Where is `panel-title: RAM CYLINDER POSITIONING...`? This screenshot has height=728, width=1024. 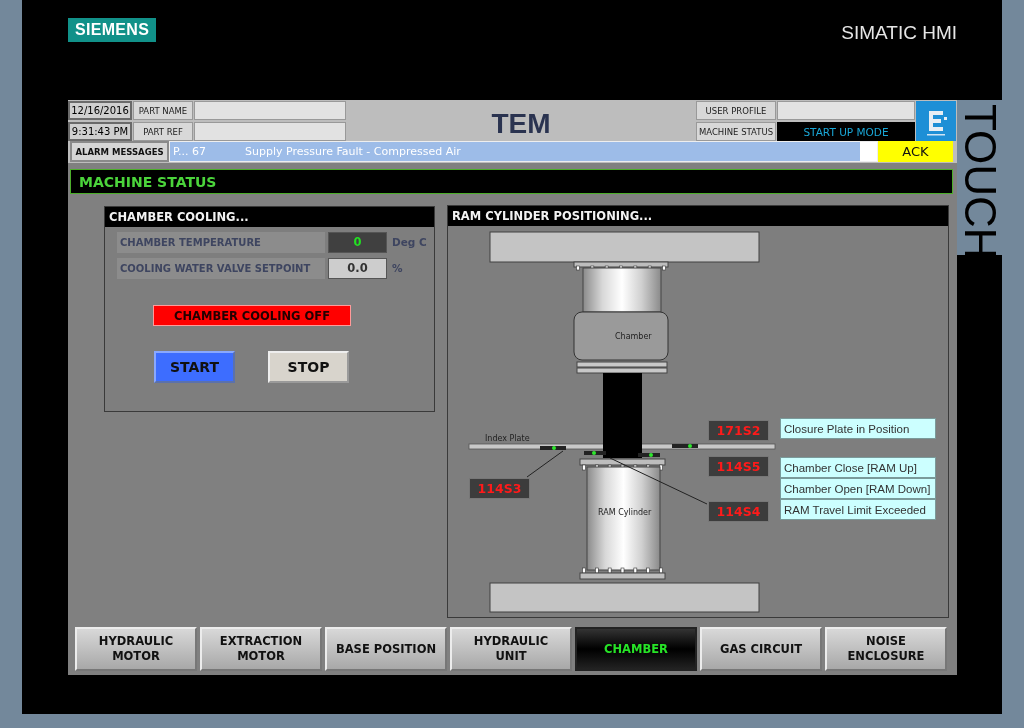 panel-title: RAM CYLINDER POSITIONING... is located at coordinates (698, 216).